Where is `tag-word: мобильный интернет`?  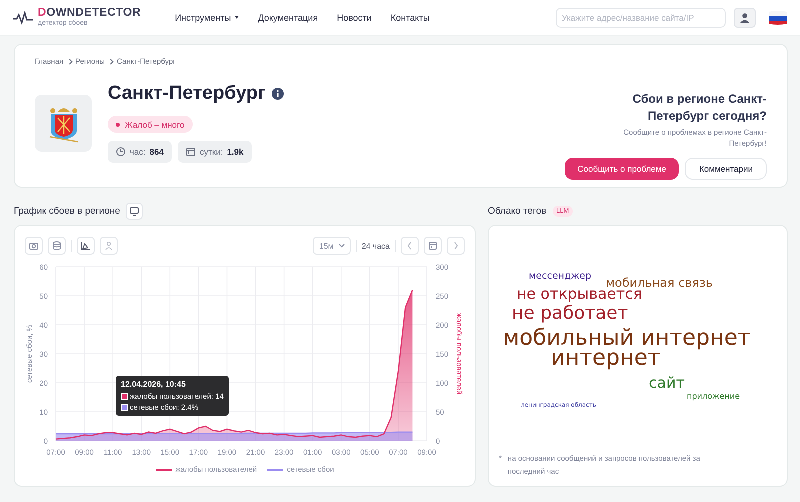 tag-word: мобильный интернет is located at coordinates (627, 339).